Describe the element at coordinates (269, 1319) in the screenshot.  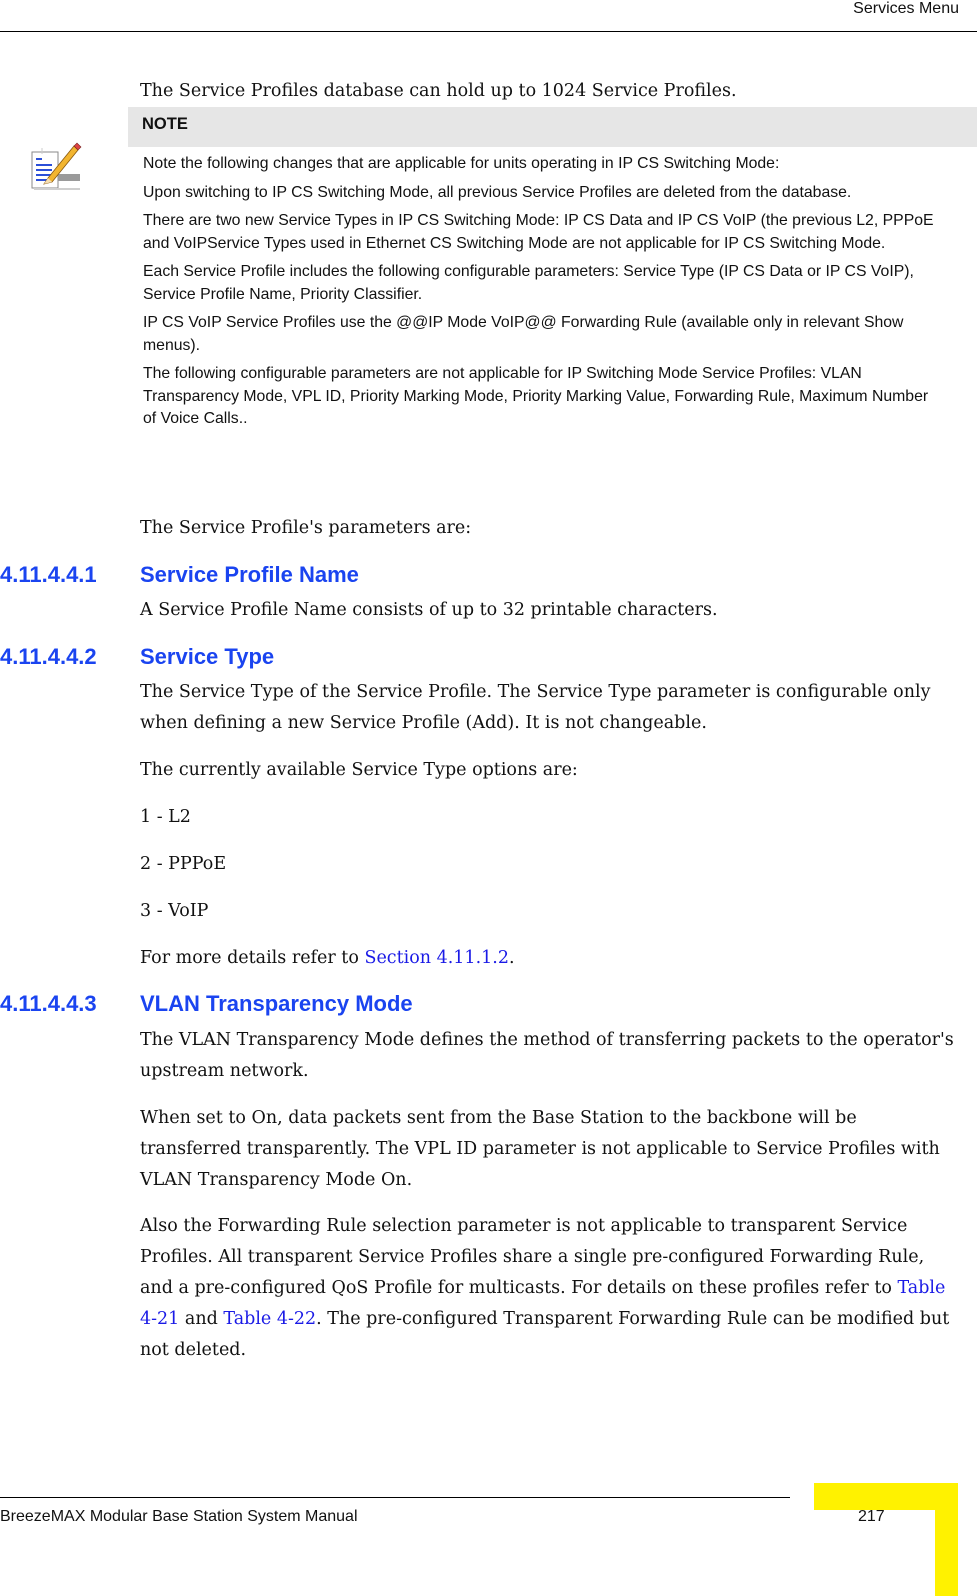
I see `link-table-4-22: Table 4-22` at that location.